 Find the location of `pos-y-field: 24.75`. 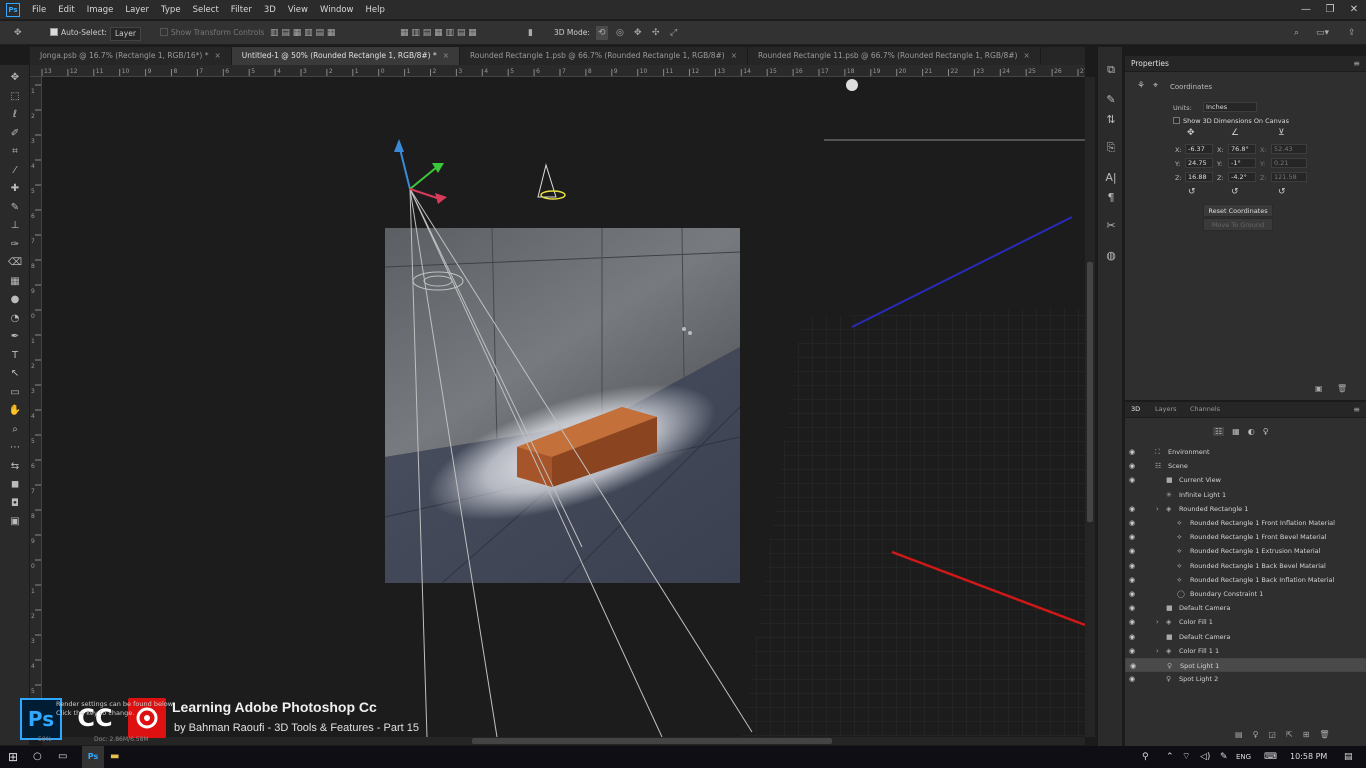

pos-y-field: 24.75 is located at coordinates (1199, 163).